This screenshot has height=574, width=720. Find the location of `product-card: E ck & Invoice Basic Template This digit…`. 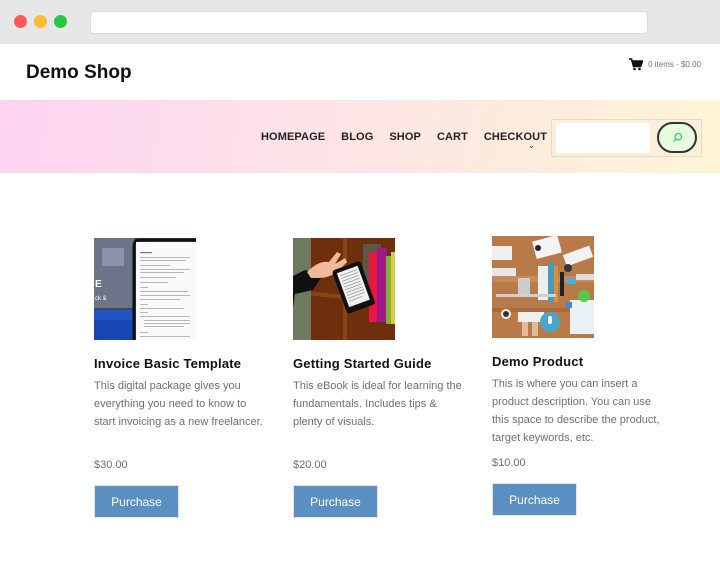

product-card: E ck & Invoice Basic Template This digit… is located at coordinates (179, 378).